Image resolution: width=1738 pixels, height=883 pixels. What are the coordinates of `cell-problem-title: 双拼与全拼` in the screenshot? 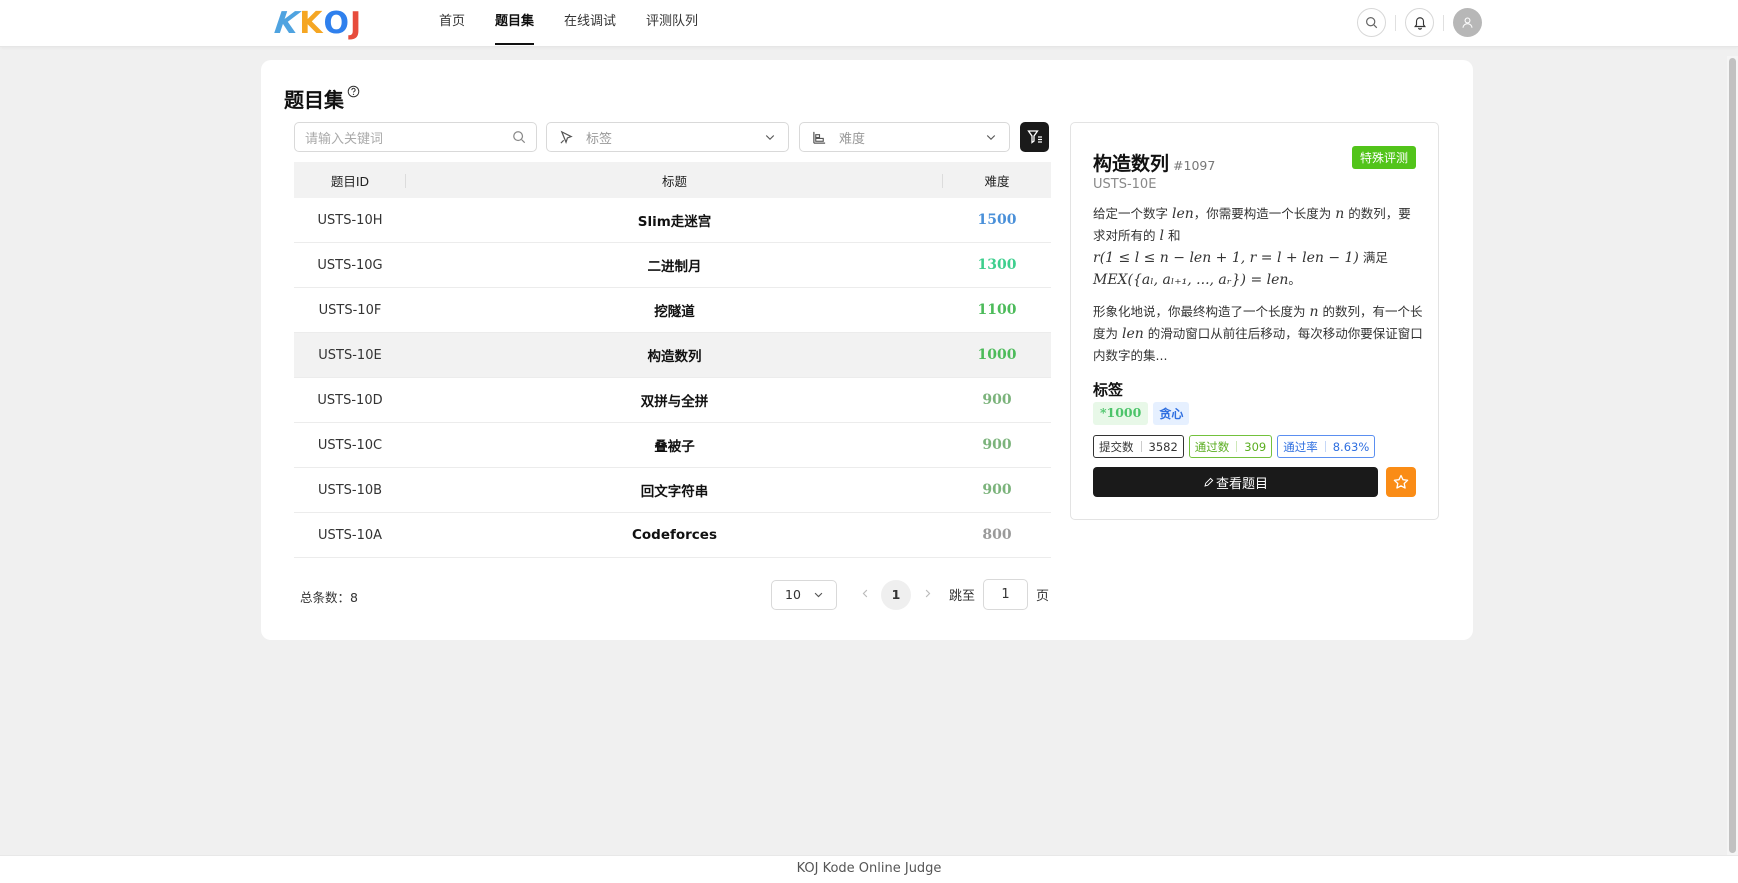 It's located at (674, 402).